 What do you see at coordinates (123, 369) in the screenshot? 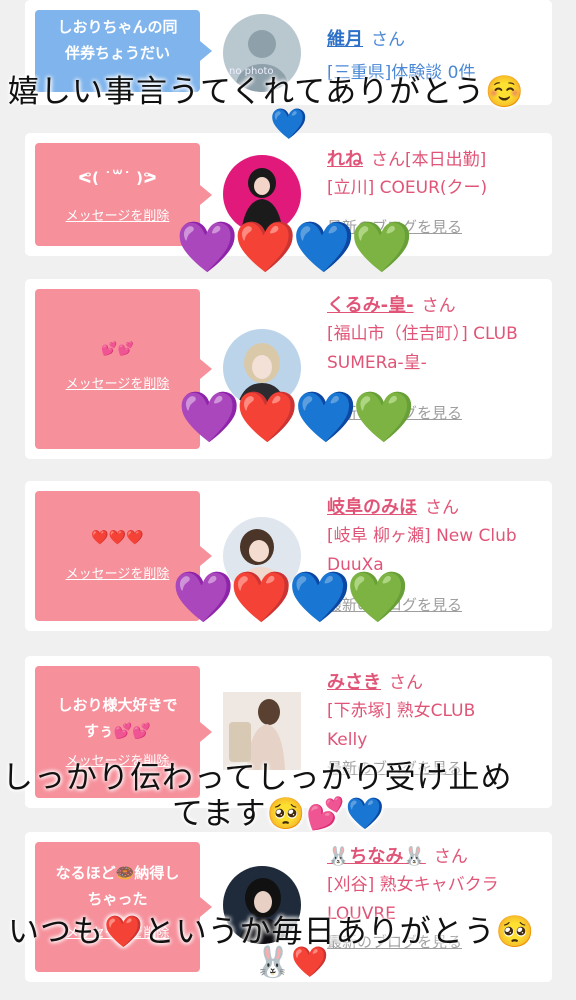
I see `message-bubble: 💕💕 メッセージを削除` at bounding box center [123, 369].